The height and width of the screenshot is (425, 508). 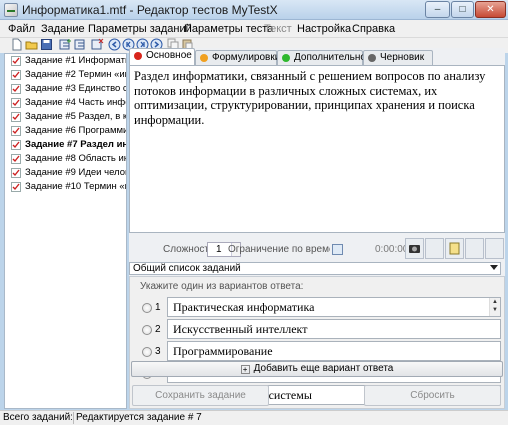 I want to click on tab-main: Основное, so click(x=162, y=56).